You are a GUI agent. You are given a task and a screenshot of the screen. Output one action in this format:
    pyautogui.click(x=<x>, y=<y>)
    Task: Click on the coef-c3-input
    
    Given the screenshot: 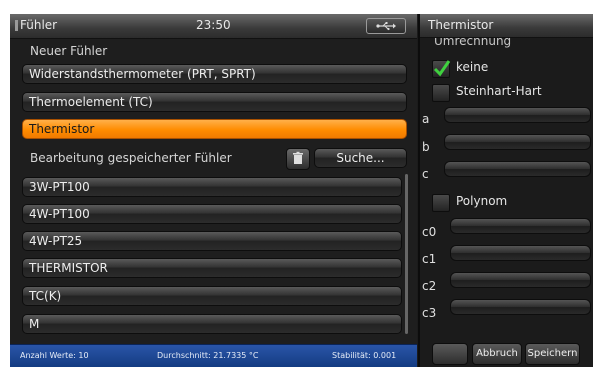 What is the action you would take?
    pyautogui.click(x=520, y=307)
    